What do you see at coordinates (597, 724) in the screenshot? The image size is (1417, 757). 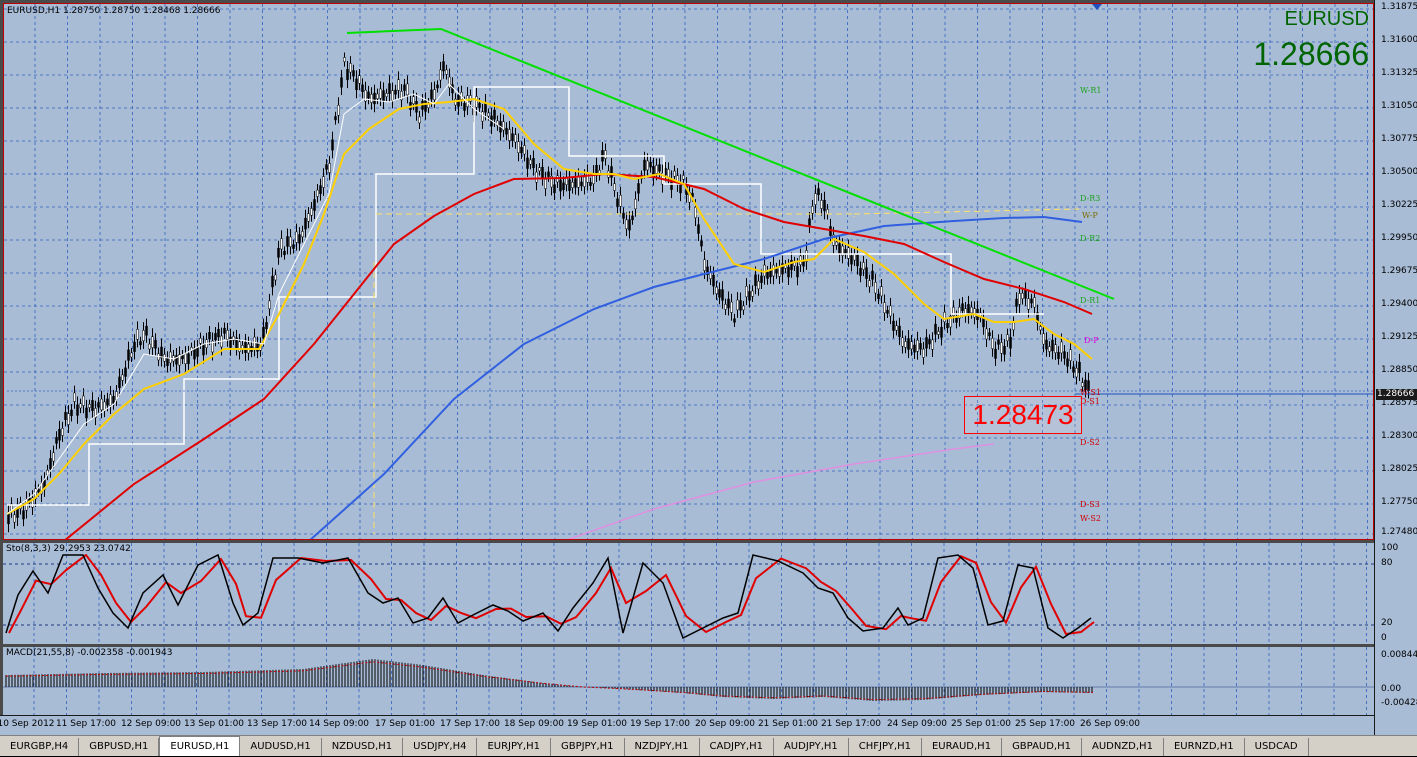 I see `time-axis-label: 19 Sep 01:00` at bounding box center [597, 724].